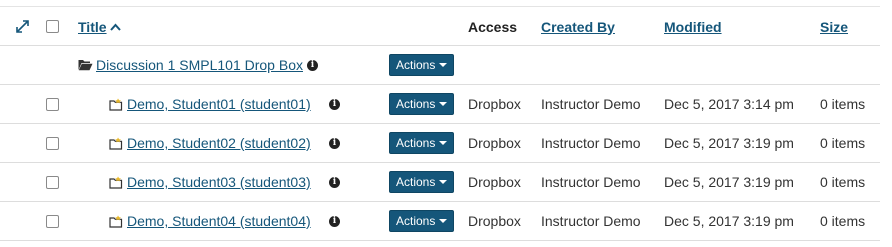  What do you see at coordinates (219, 143) in the screenshot?
I see `student-folder-link: Demo, Student02 (student02)` at bounding box center [219, 143].